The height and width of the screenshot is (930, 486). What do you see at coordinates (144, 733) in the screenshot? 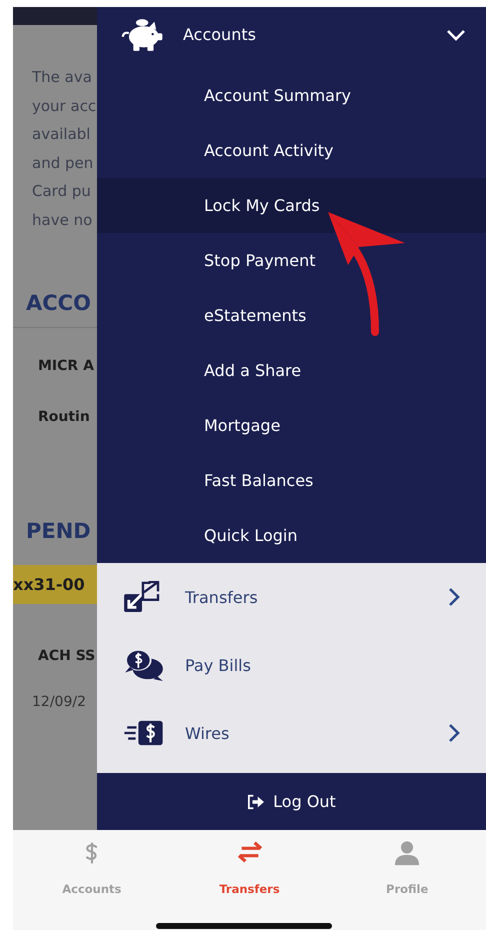
I see `dollar-speed-icon` at bounding box center [144, 733].